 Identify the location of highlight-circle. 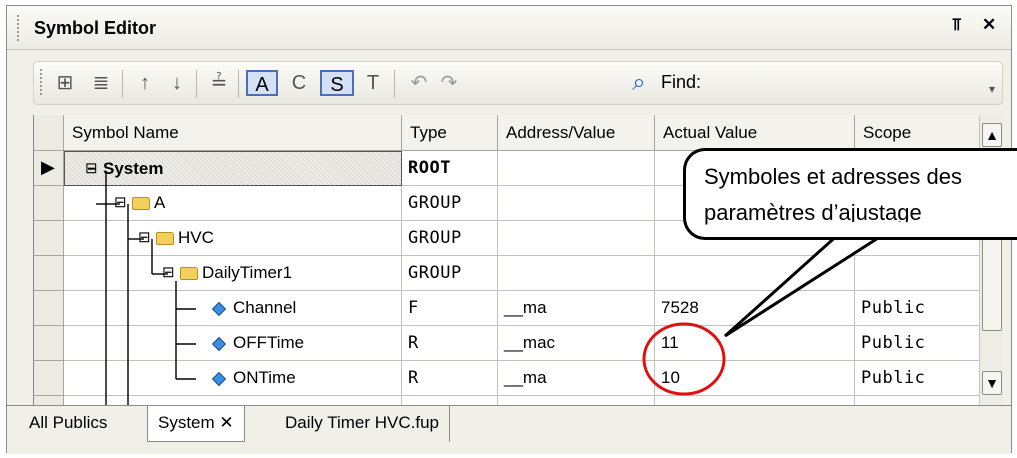
(684, 359).